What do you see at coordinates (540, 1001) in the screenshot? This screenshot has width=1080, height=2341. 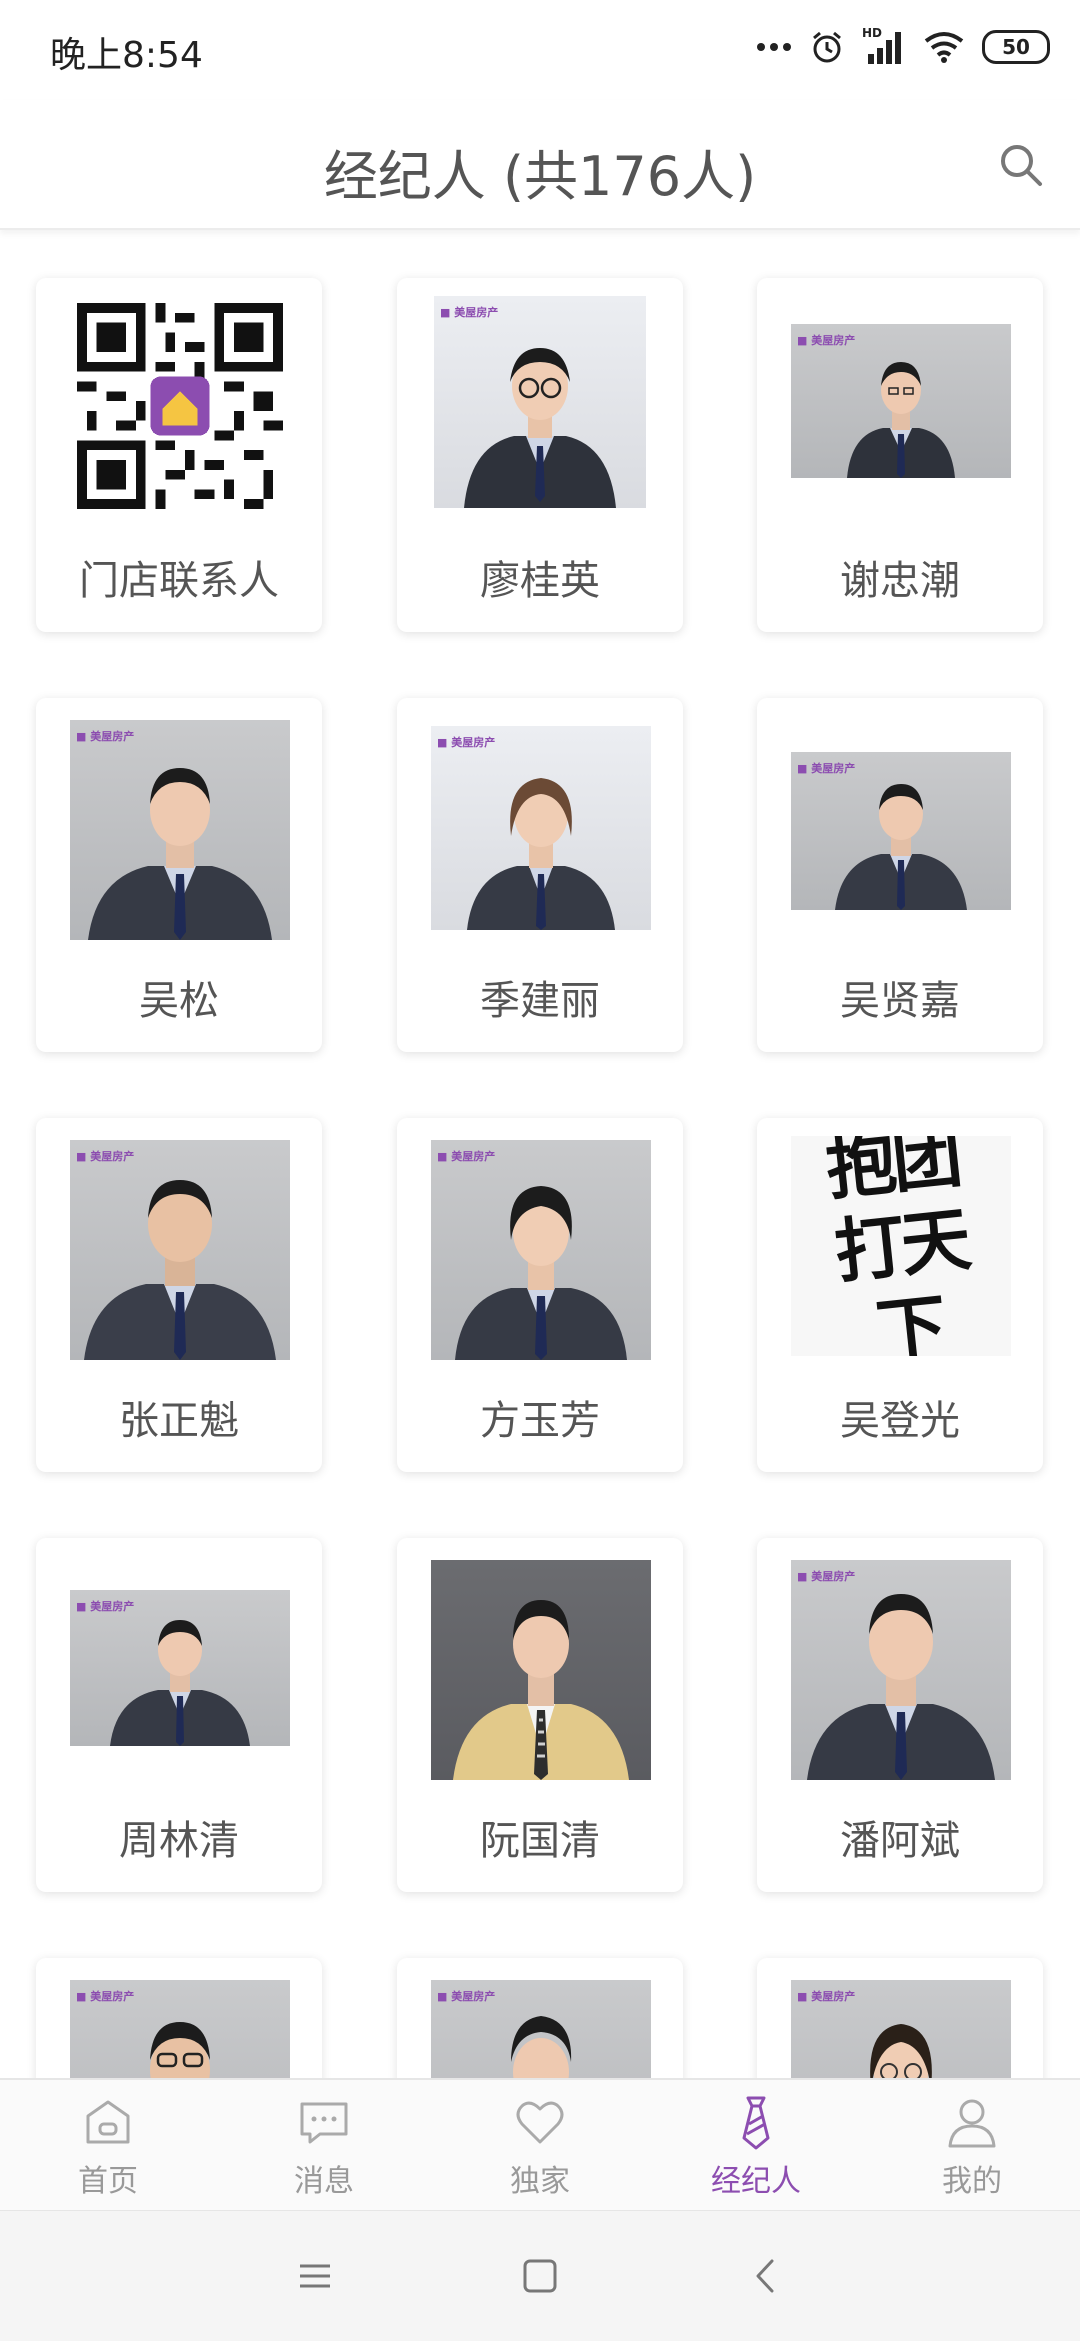 I see `agent-name: 季建丽` at bounding box center [540, 1001].